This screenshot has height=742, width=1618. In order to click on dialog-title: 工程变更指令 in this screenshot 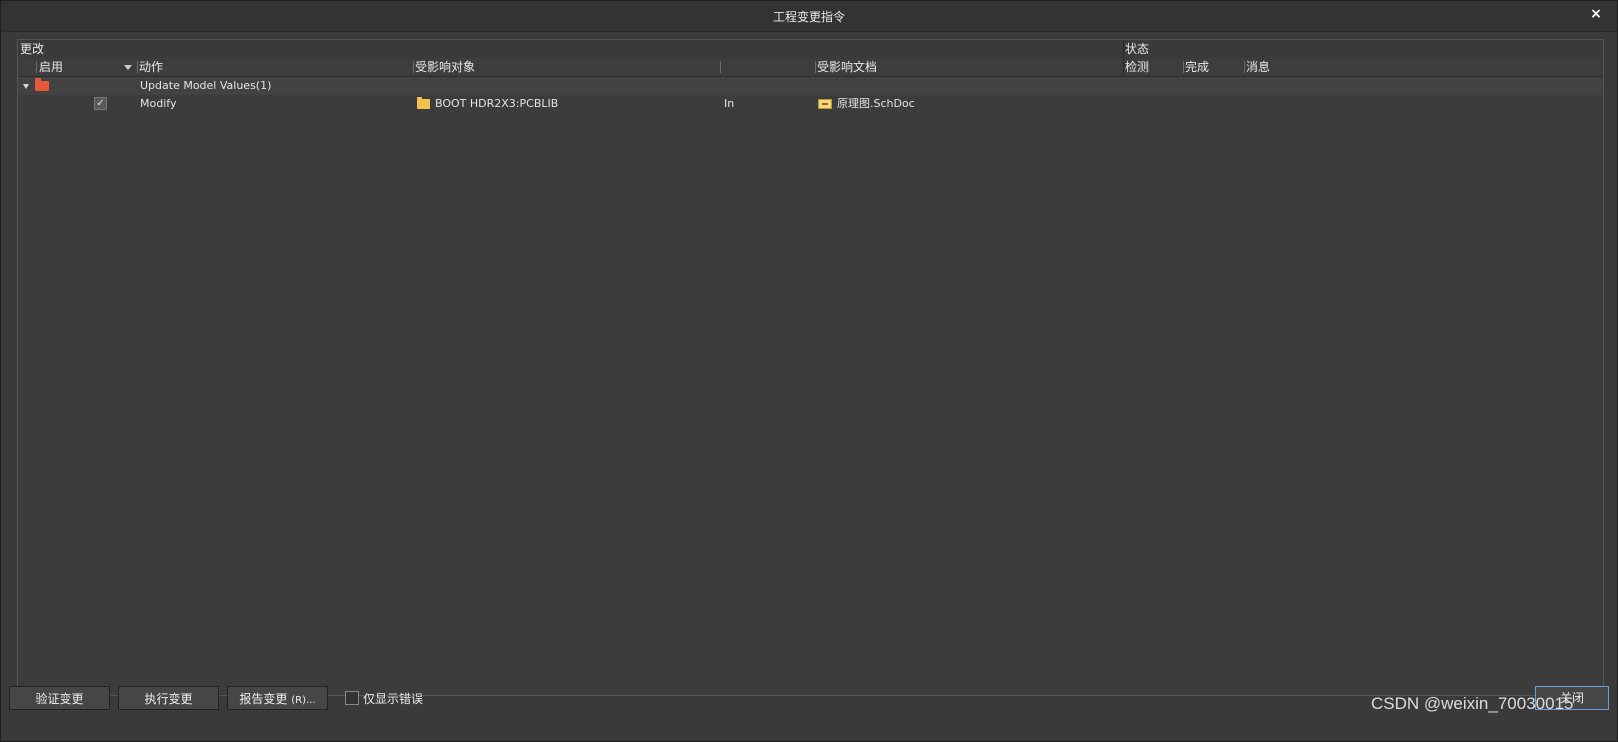, I will do `click(808, 17)`.